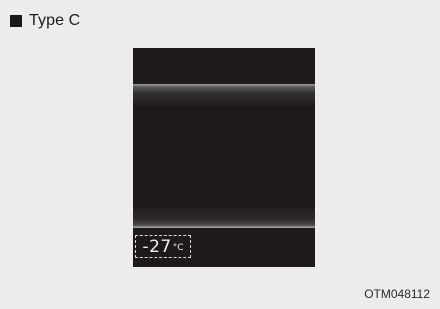 The image size is (440, 309). What do you see at coordinates (157, 246) in the screenshot?
I see `temperature-value: -27` at bounding box center [157, 246].